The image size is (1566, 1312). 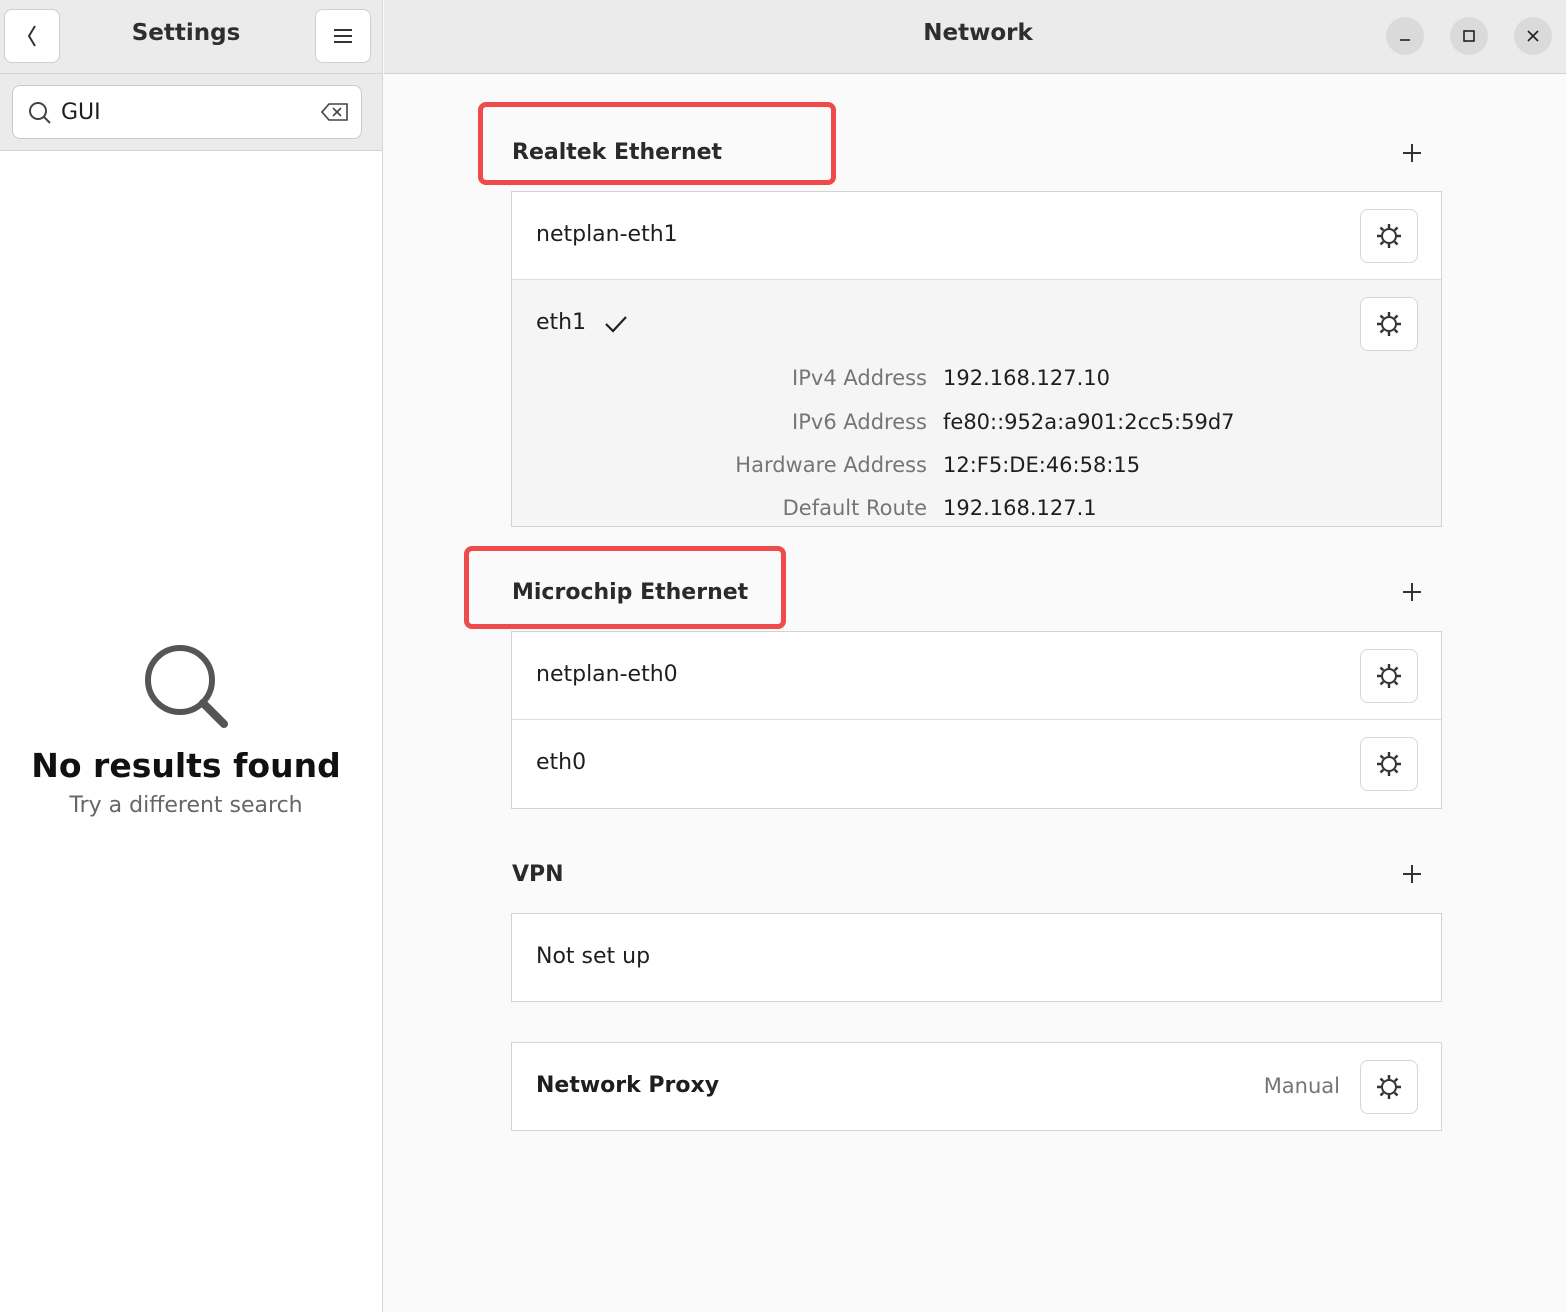 What do you see at coordinates (976, 676) in the screenshot?
I see `list-item: netplan-eth0` at bounding box center [976, 676].